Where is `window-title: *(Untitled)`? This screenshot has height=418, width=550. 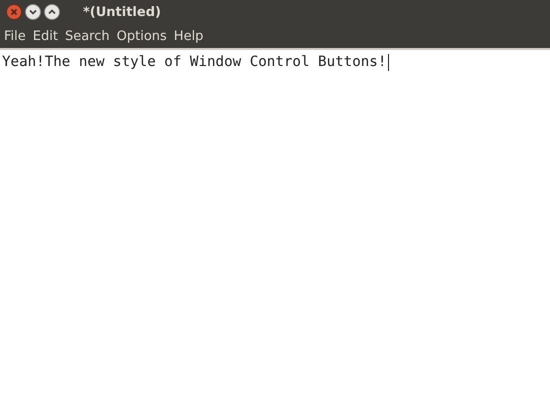 window-title: *(Untitled) is located at coordinates (122, 12).